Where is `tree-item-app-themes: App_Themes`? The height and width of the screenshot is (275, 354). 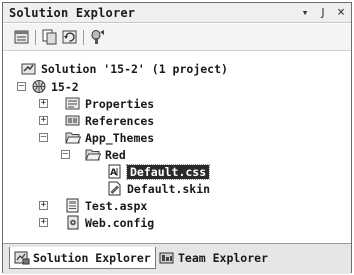
tree-item-app-themes: App_Themes is located at coordinates (109, 137).